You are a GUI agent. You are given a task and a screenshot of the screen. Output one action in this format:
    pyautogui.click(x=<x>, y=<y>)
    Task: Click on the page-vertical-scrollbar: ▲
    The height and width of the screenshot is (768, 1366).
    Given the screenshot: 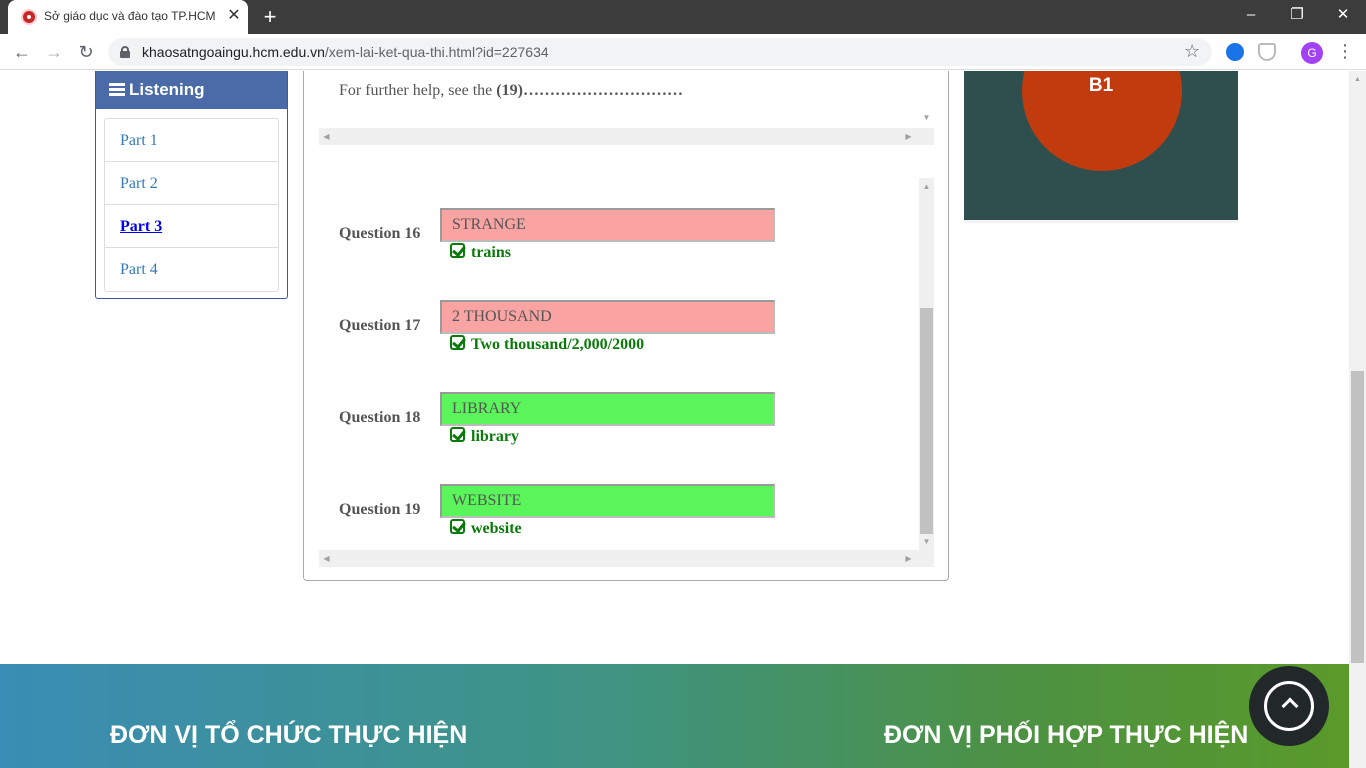 What is the action you would take?
    pyautogui.click(x=1357, y=419)
    